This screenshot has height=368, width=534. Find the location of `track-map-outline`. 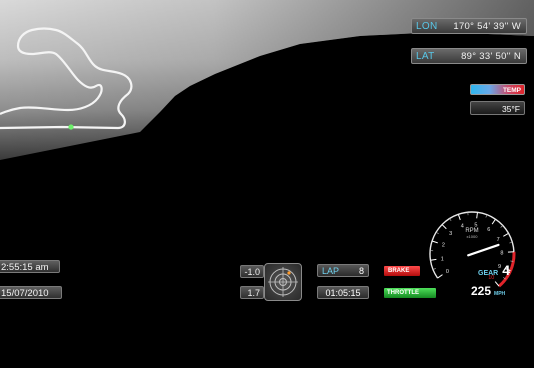

track-map-outline is located at coordinates (66, 78).